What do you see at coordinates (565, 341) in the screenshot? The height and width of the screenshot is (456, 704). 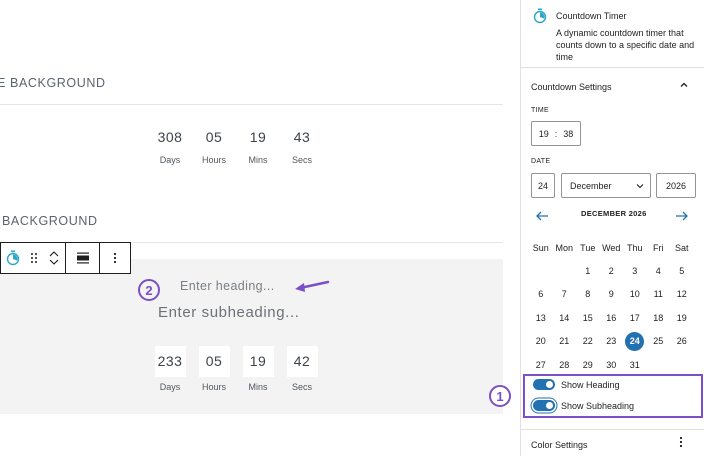 I see `calendar-day: 21` at bounding box center [565, 341].